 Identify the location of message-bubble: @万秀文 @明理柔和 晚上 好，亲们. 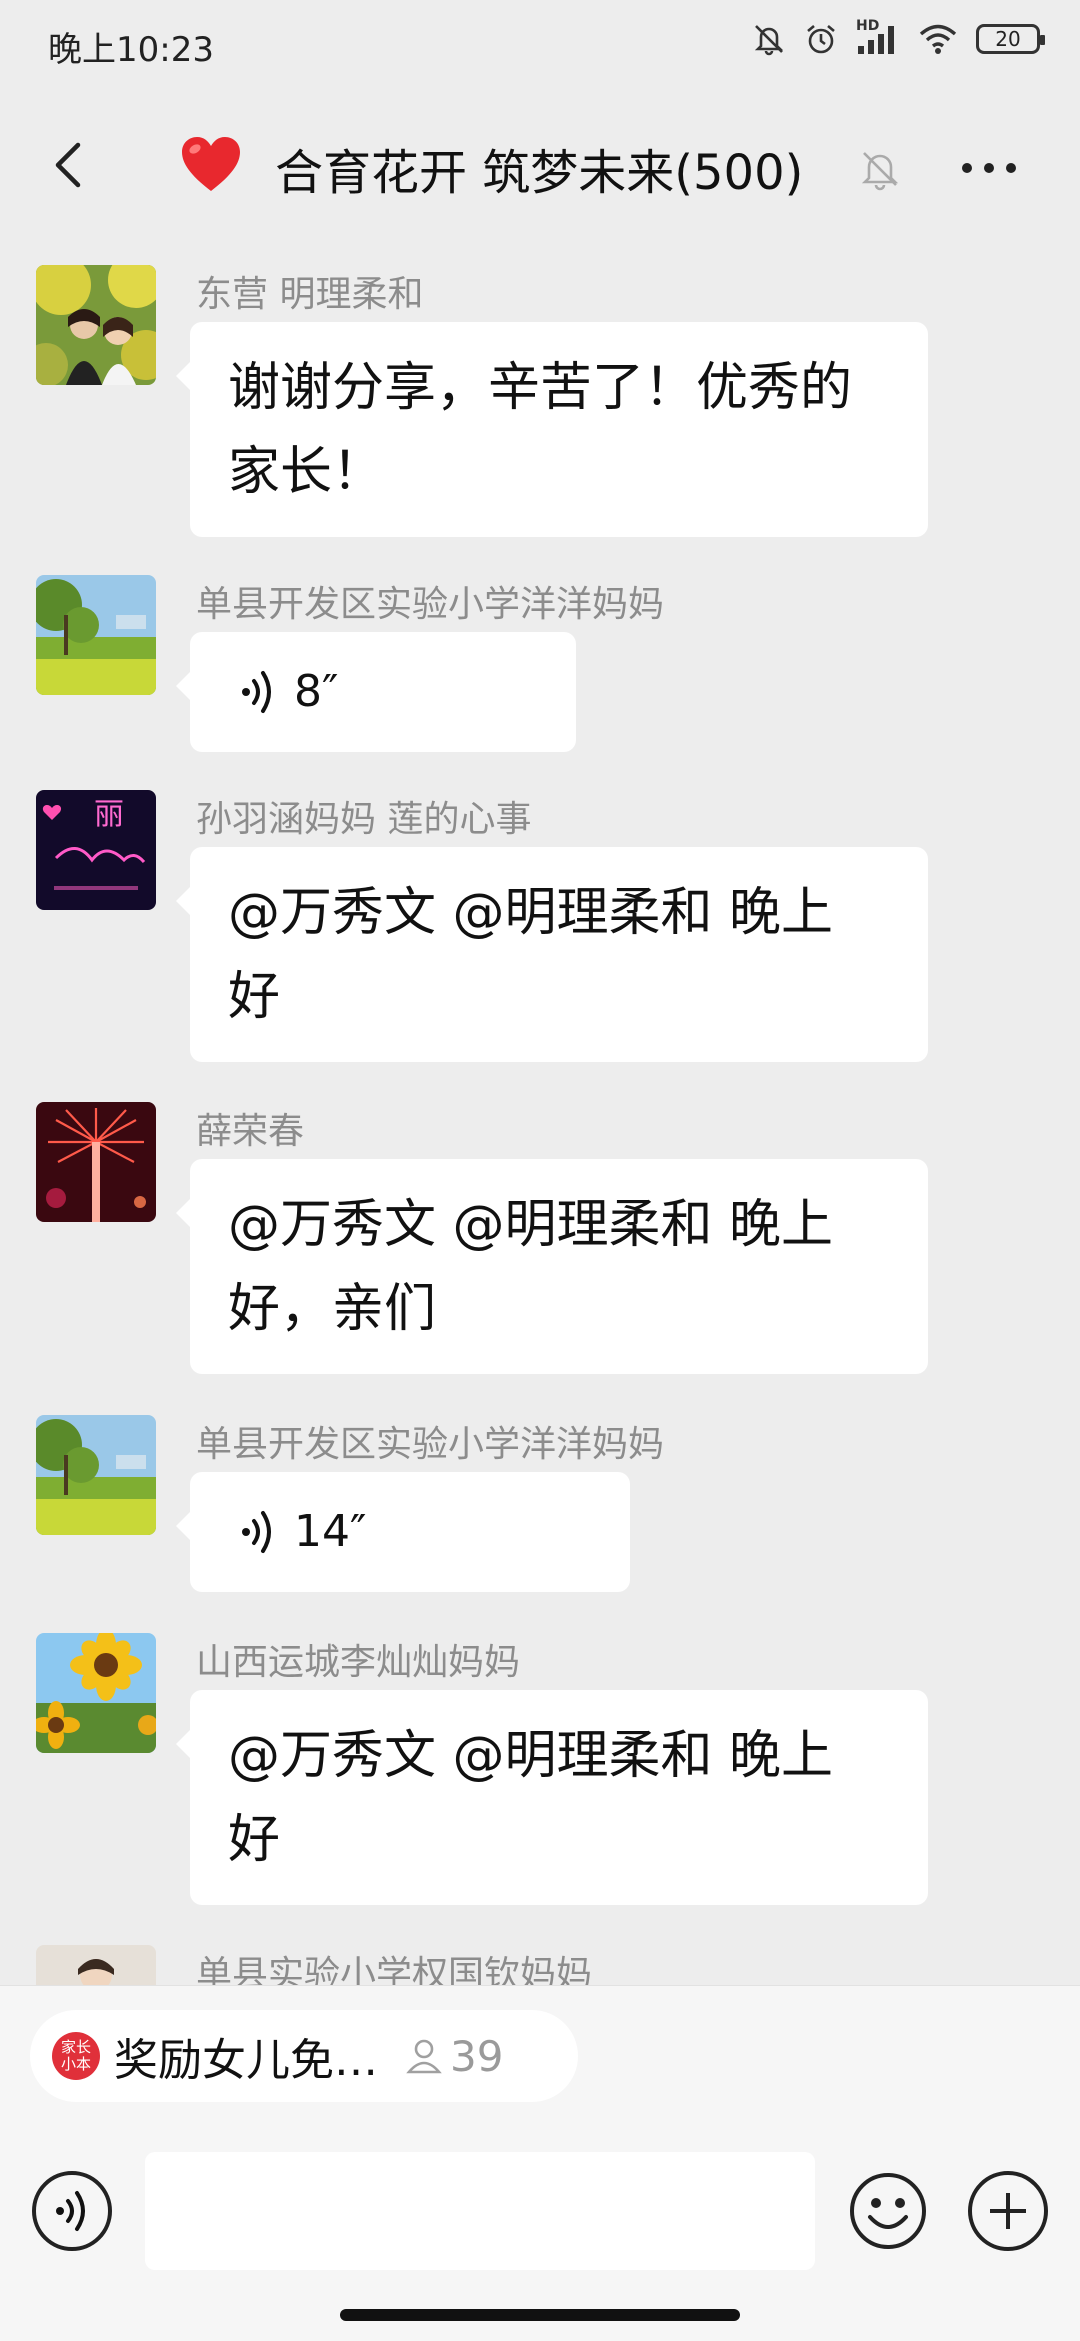
(552, 1266).